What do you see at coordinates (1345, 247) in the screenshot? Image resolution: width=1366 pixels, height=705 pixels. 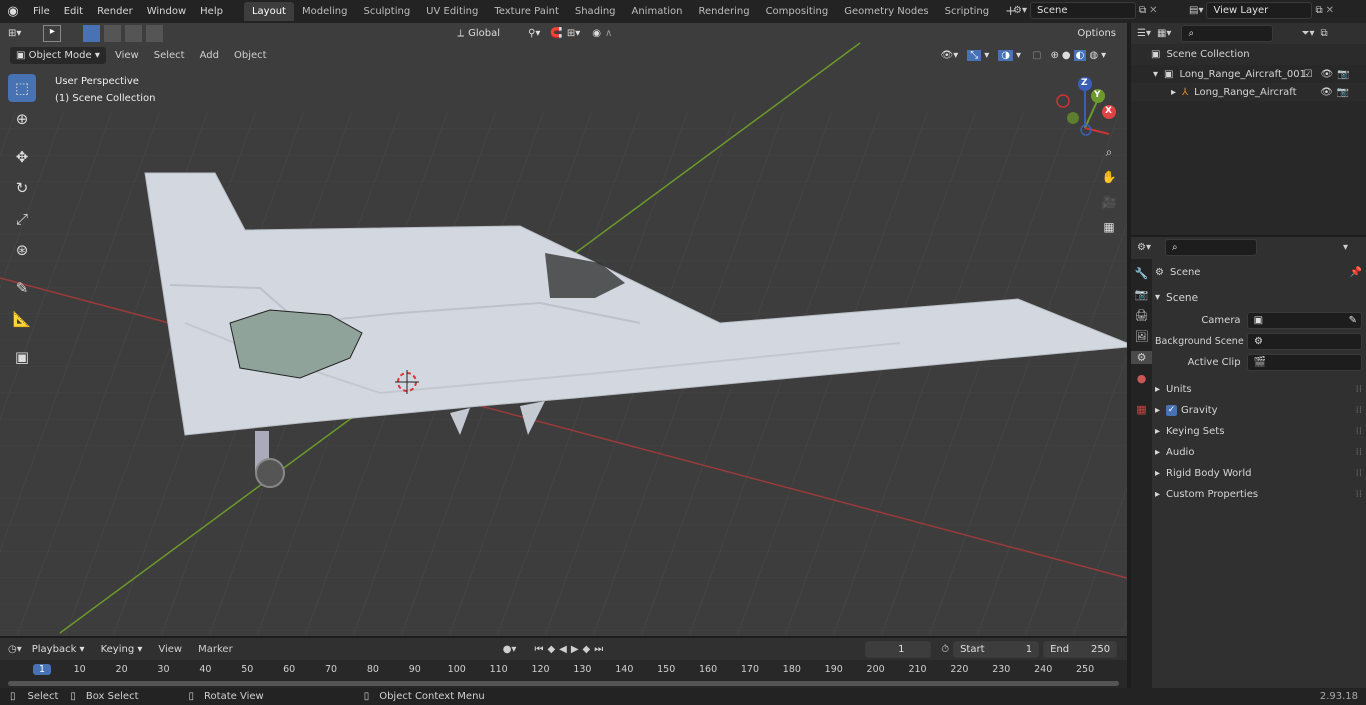 I see `properties-options-icon: ▾` at bounding box center [1345, 247].